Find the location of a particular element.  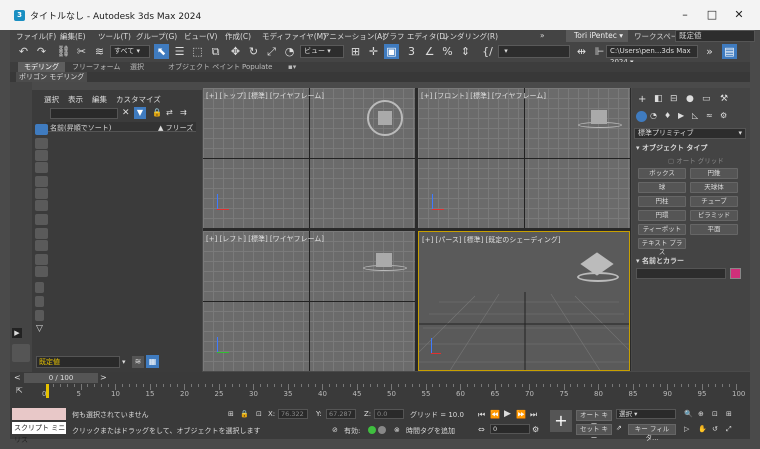

time-slider: < 0 / 100 > is located at coordinates (380, 378).